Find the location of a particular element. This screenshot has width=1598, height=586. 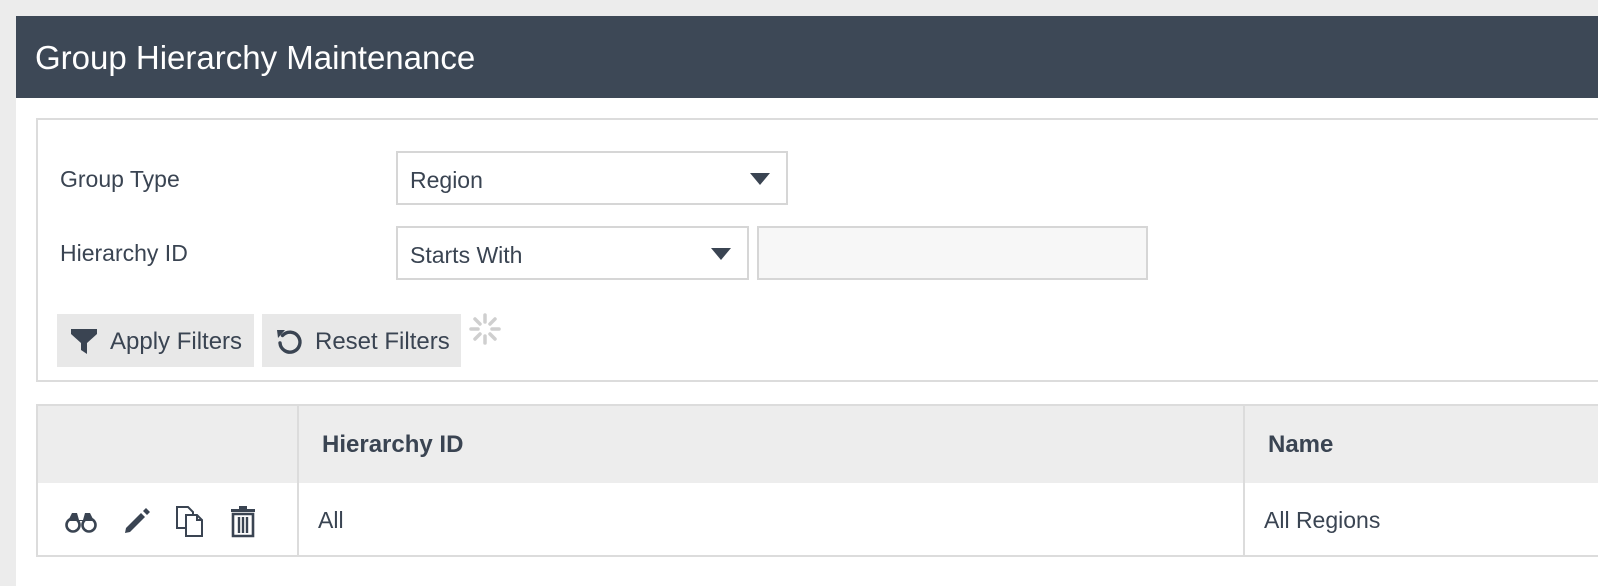

reset-icon is located at coordinates (289, 342).